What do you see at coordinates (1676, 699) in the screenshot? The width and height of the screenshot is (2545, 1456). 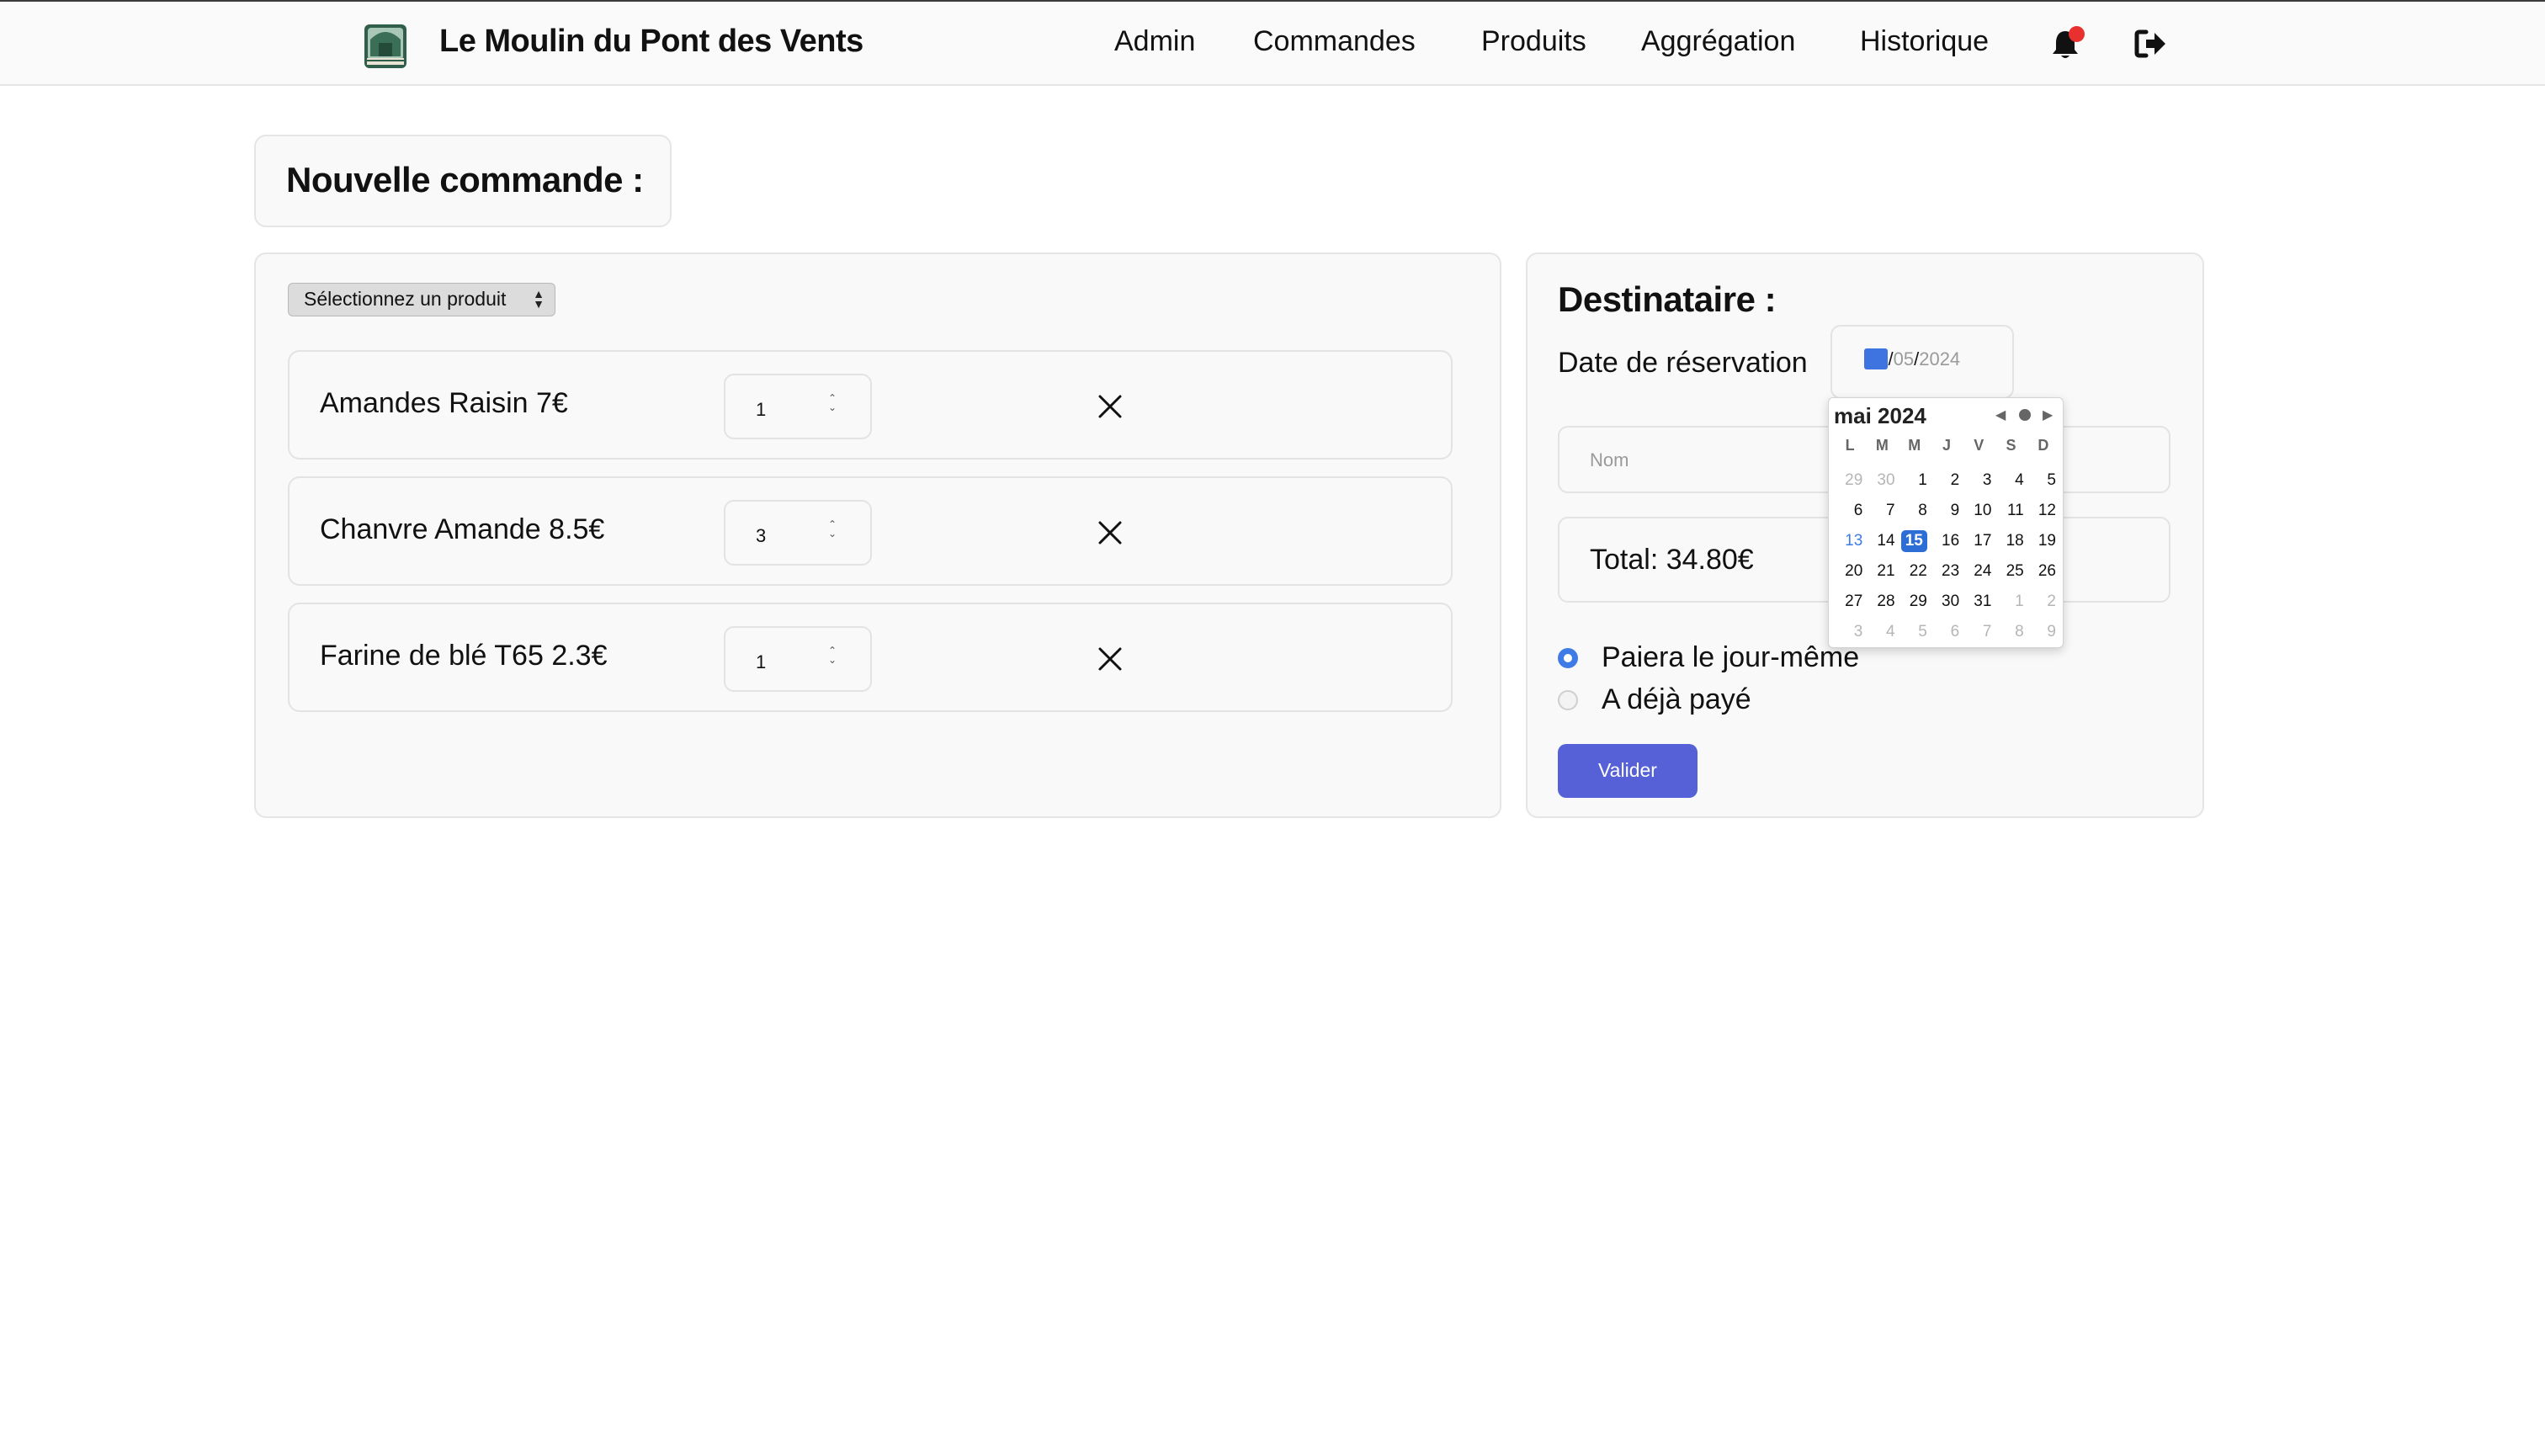 I see `payment-option-label: A déjà payé` at bounding box center [1676, 699].